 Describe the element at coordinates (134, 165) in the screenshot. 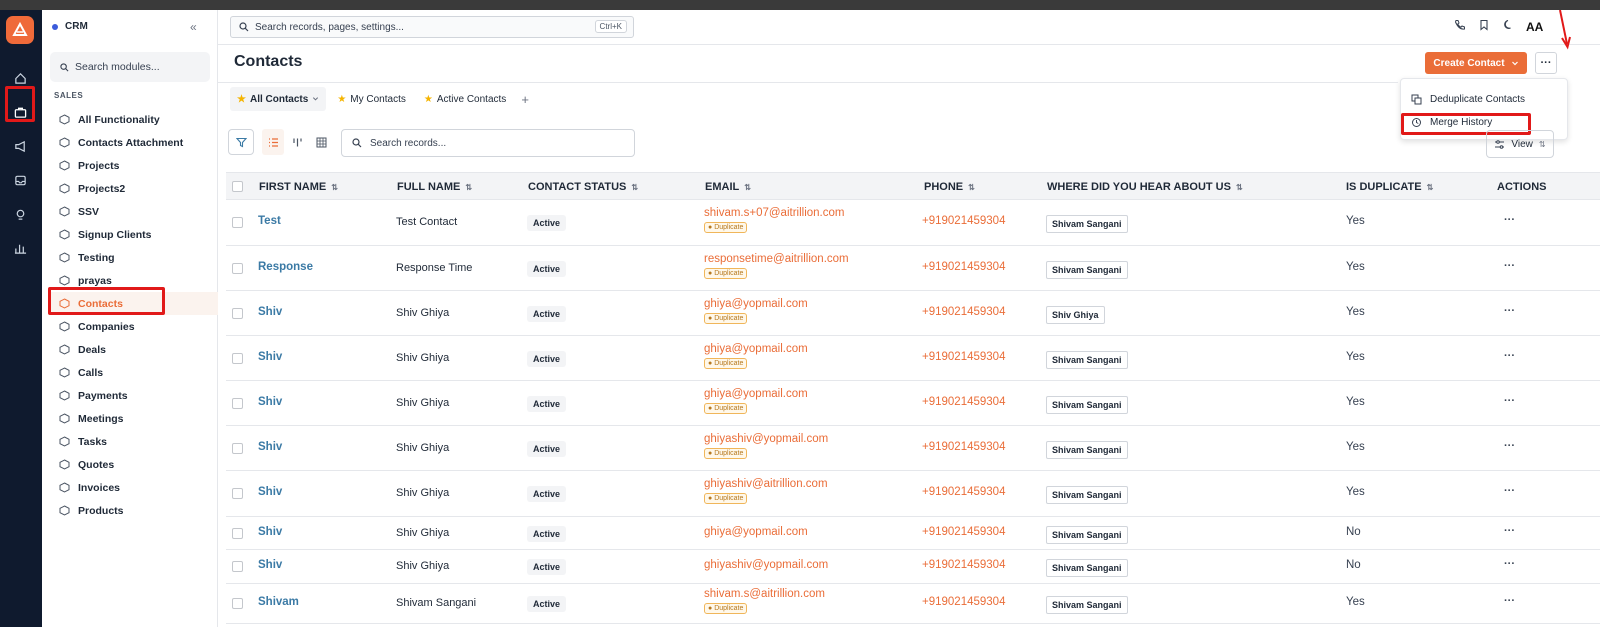

I see `sidebar-item-projects: Projects` at that location.